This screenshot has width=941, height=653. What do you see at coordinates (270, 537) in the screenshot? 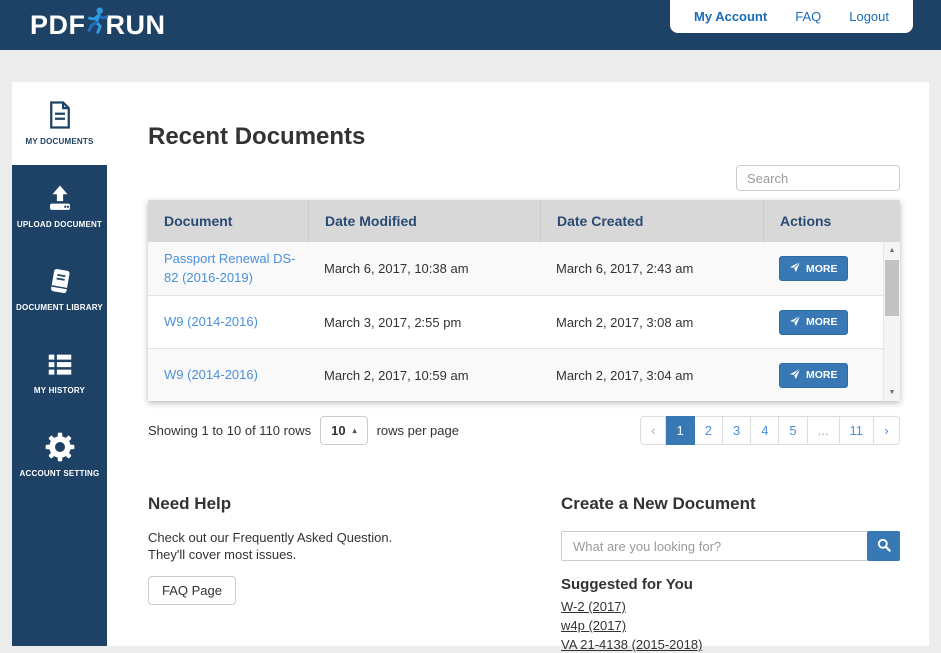
I see `help-text-line1: Check out our Frequently Asked Question.` at bounding box center [270, 537].